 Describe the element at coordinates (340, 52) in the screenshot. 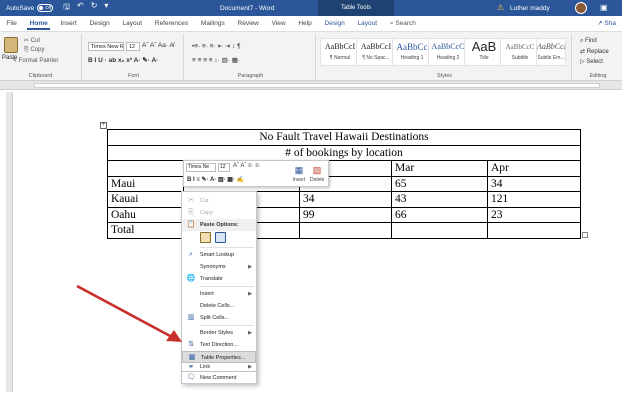

I see `style-normal: AaBbCcI ¶ Normal` at that location.